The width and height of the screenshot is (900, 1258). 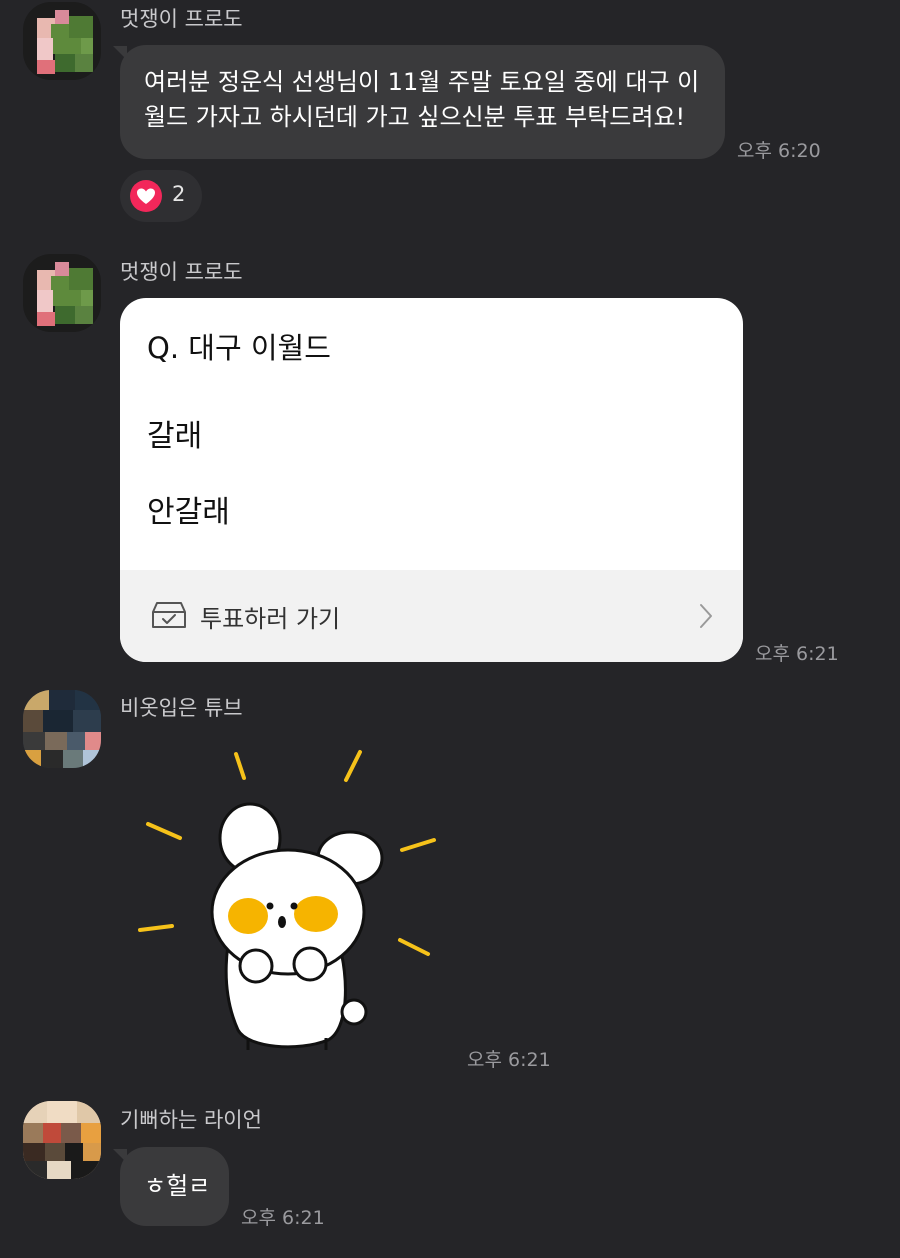 What do you see at coordinates (239, 348) in the screenshot?
I see `poll-question: Q. 대구 이월드` at bounding box center [239, 348].